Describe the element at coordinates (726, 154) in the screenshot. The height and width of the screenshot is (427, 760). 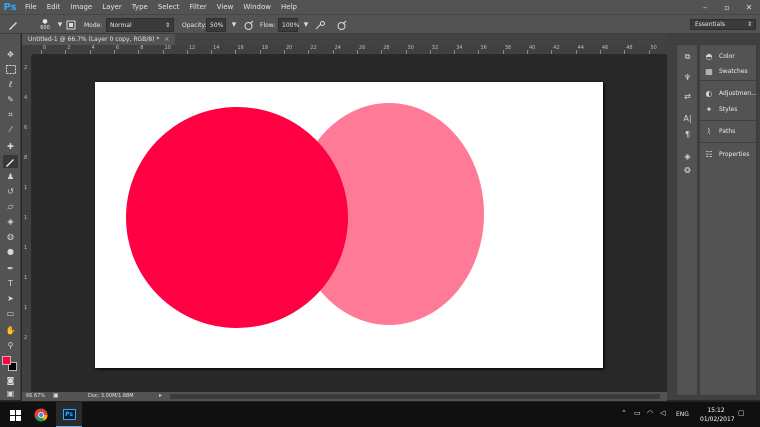
I see `properties-panel-button: ☷ Properties` at that location.